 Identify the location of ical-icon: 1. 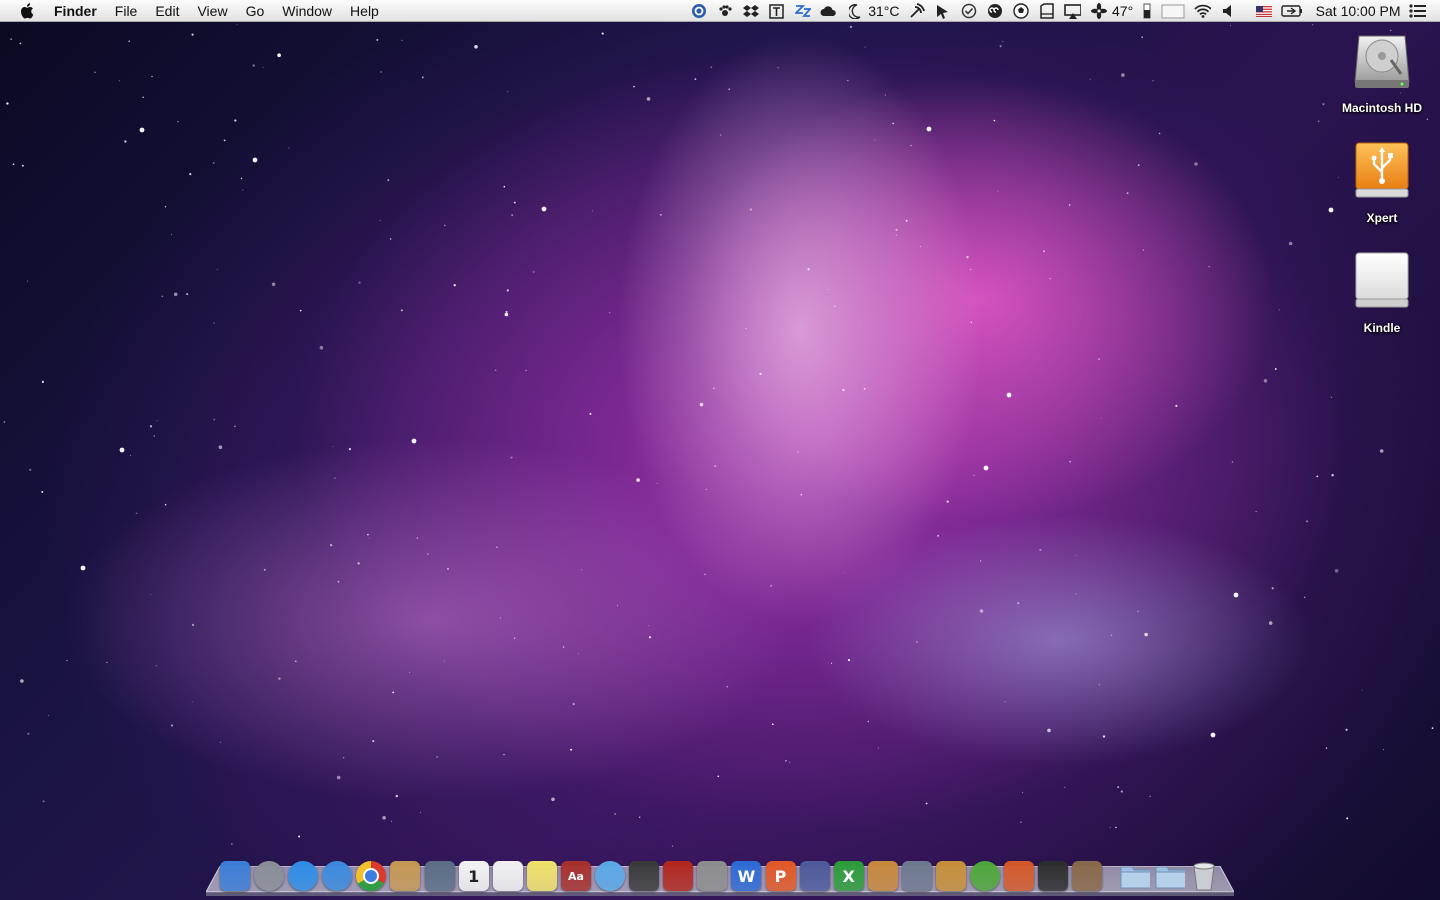
(473, 876).